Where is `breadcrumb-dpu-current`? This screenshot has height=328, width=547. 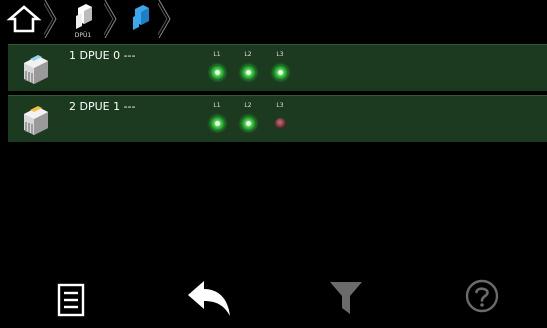 breadcrumb-dpu-current is located at coordinates (141, 18).